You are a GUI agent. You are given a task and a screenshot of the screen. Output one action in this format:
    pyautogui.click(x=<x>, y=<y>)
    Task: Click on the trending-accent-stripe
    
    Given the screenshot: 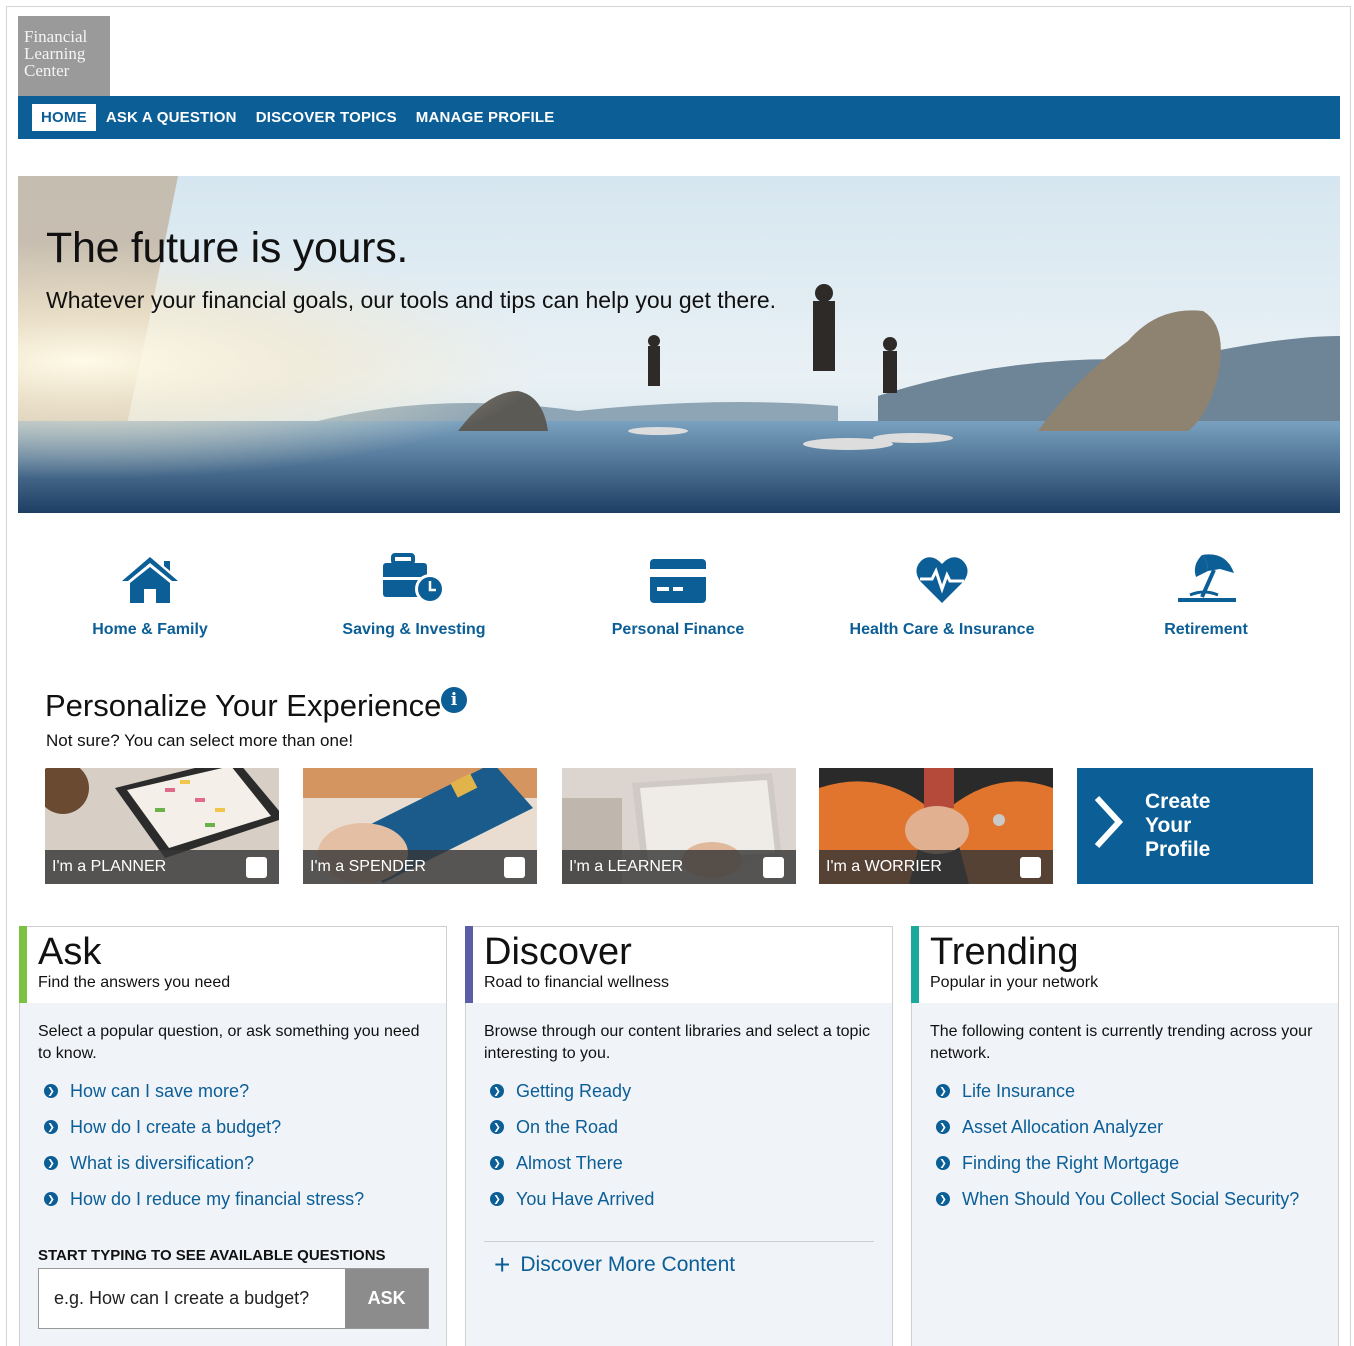 What is the action you would take?
    pyautogui.click(x=915, y=964)
    